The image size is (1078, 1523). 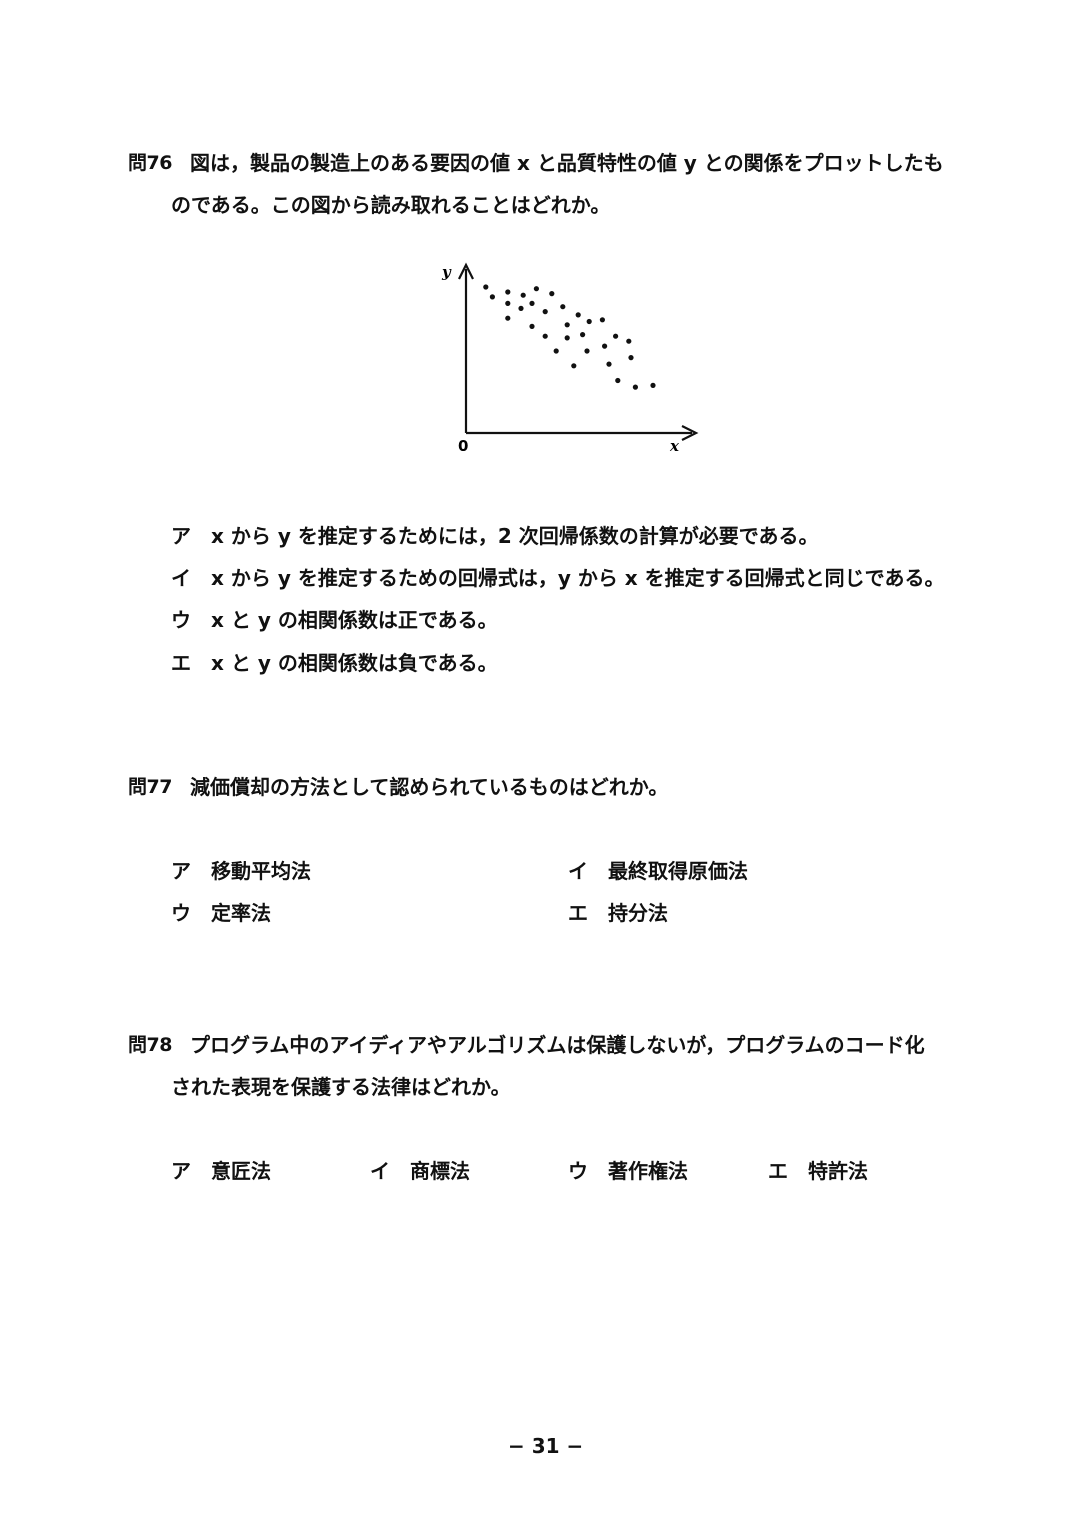 What do you see at coordinates (515, 536) in the screenshot?
I see `option-text: x から y を推定するためには，2 次回帰係数の計算が必要である。` at bounding box center [515, 536].